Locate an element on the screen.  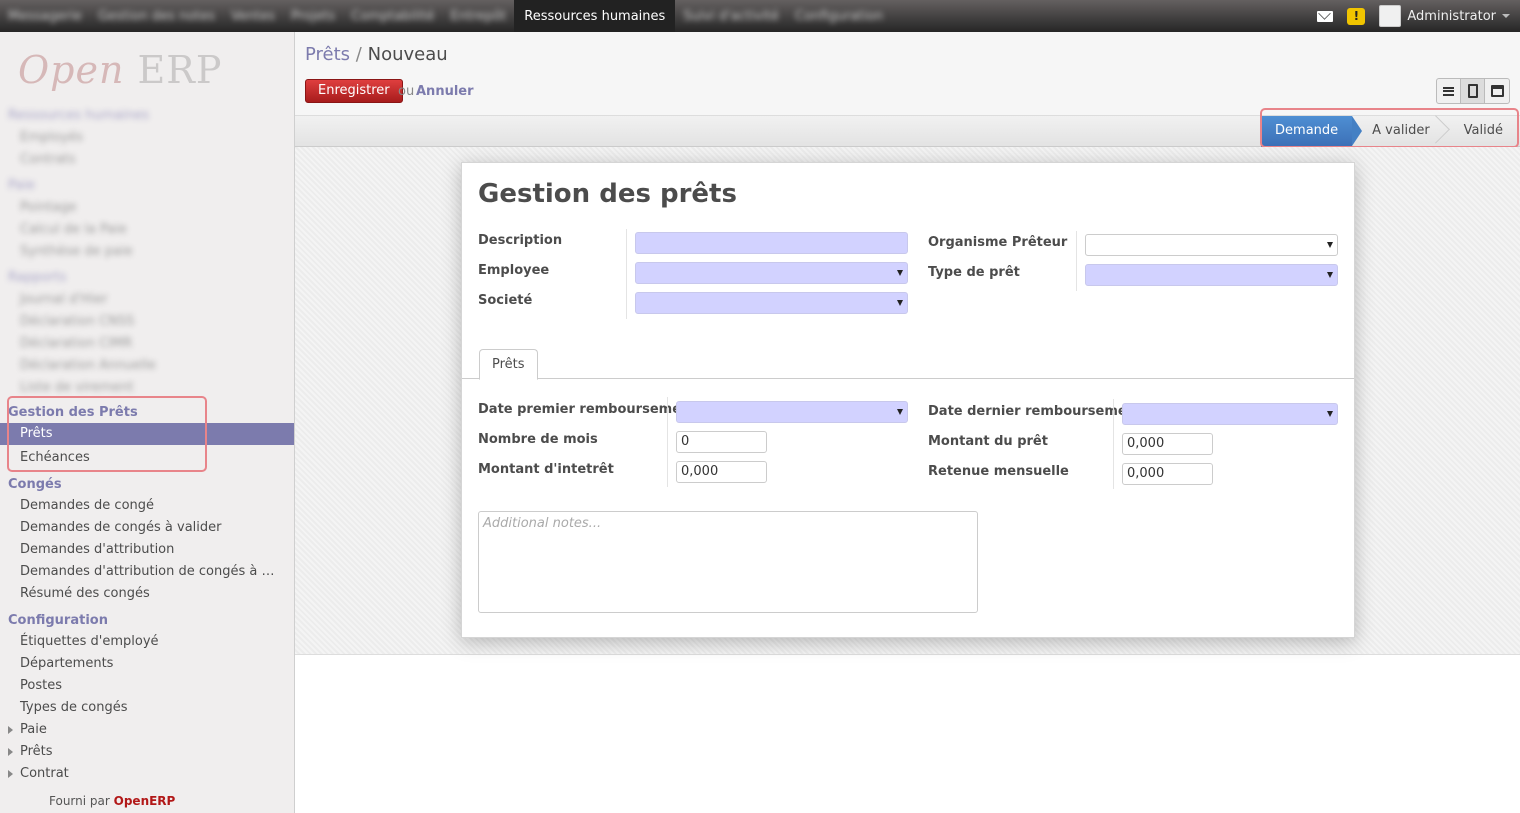
lender-select is located at coordinates (1211, 245).